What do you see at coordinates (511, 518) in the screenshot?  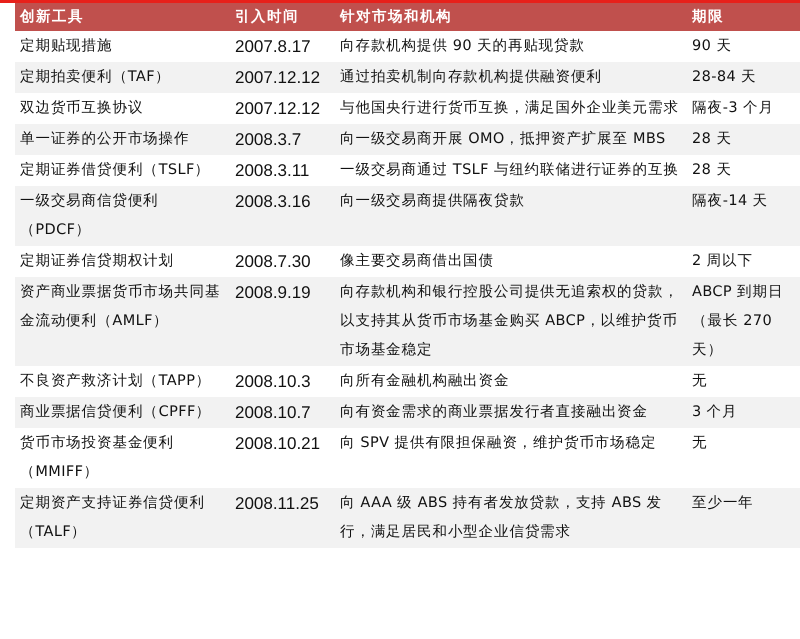 I see `table-cell: 向 AAA 级 ABS 持有者发放贷款，支持 ABS 发行，满足居民和小型企业信贷需求` at bounding box center [511, 518].